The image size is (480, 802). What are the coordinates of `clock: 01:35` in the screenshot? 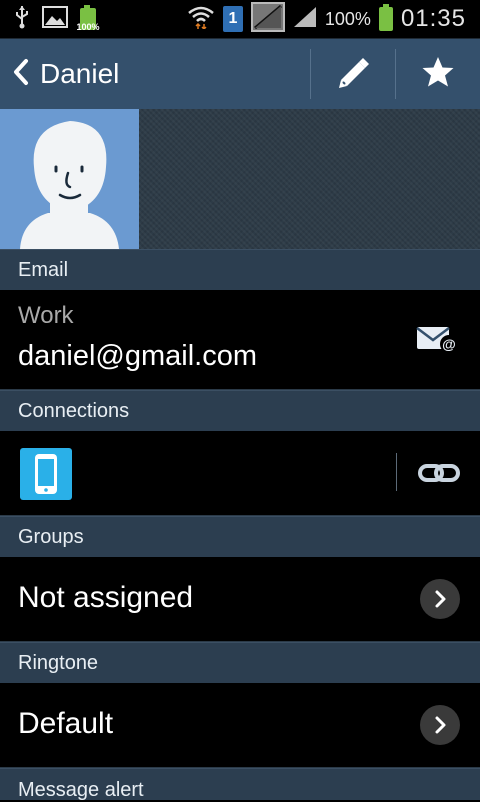 It's located at (433, 18).